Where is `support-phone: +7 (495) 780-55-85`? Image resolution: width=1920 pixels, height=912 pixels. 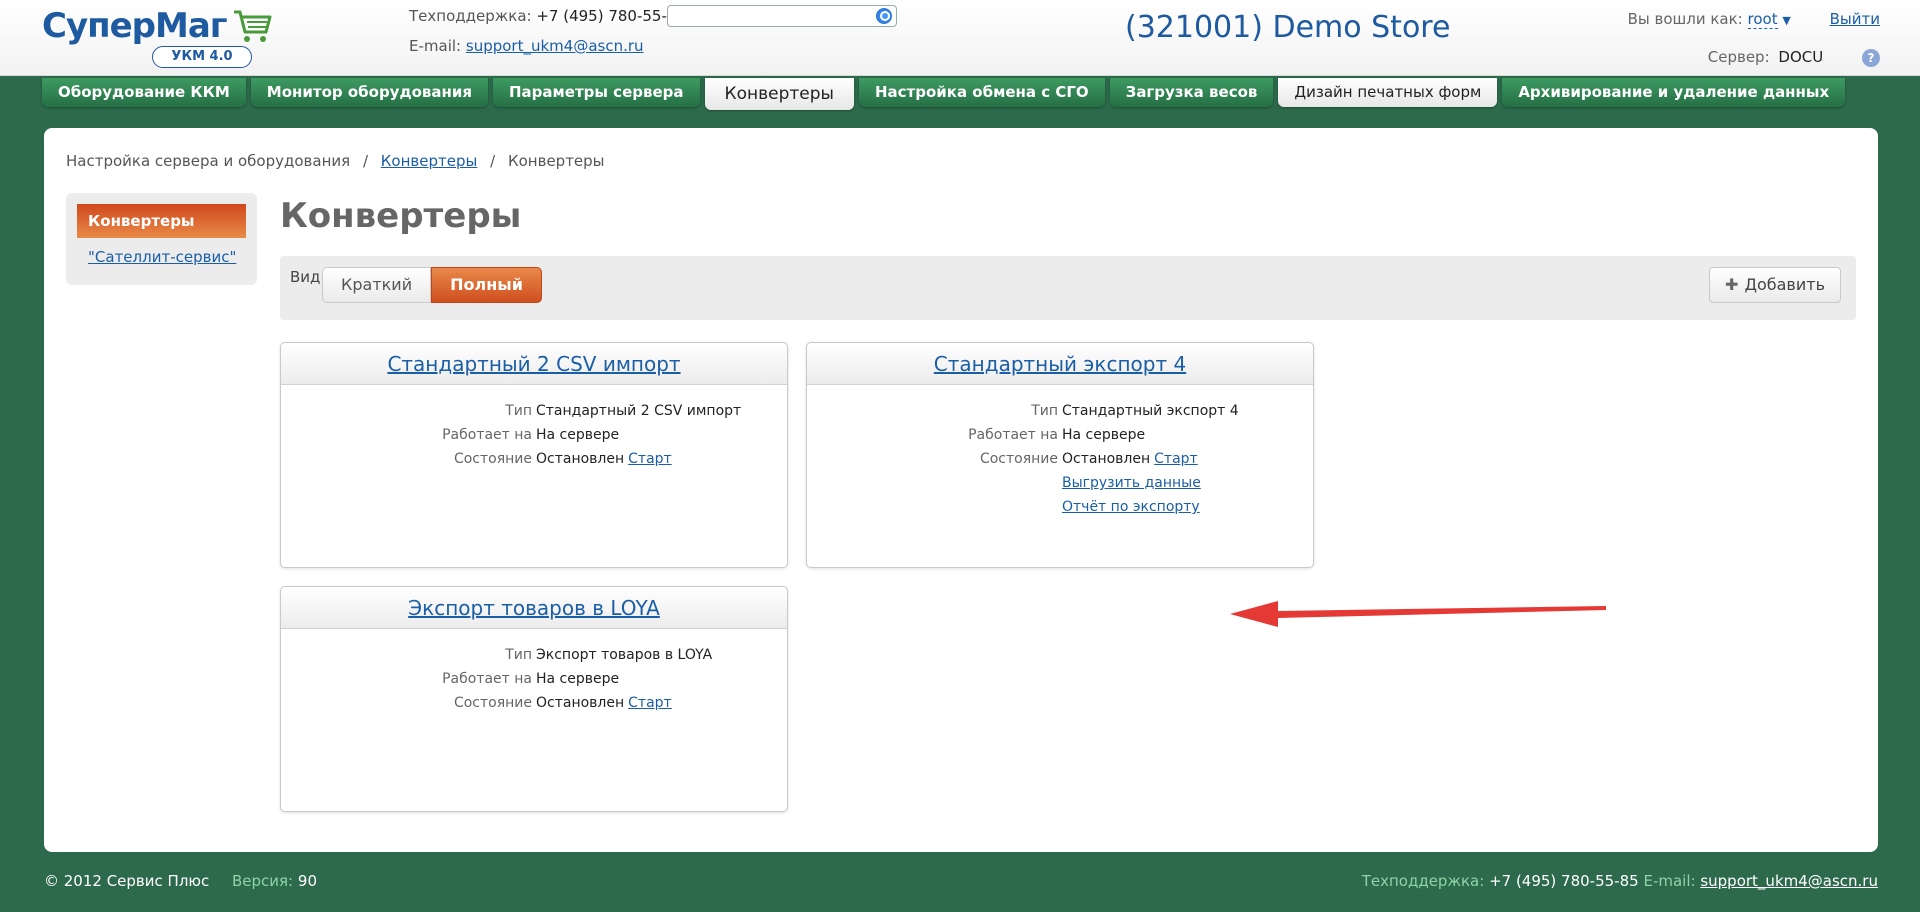 support-phone: +7 (495) 780-55-85 is located at coordinates (611, 16).